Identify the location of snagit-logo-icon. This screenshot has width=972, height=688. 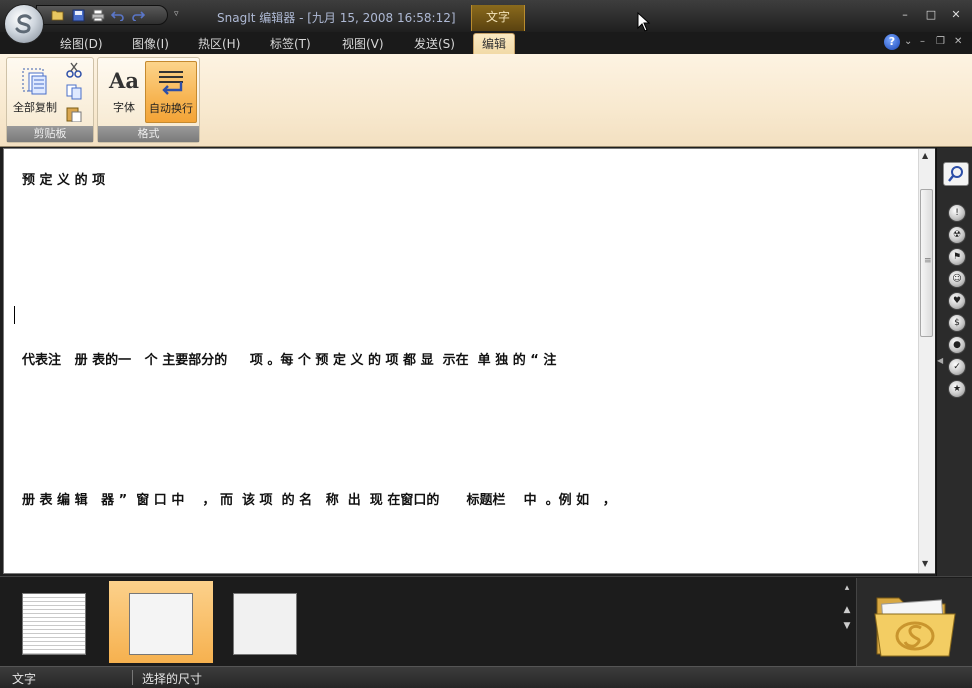
(23, 24).